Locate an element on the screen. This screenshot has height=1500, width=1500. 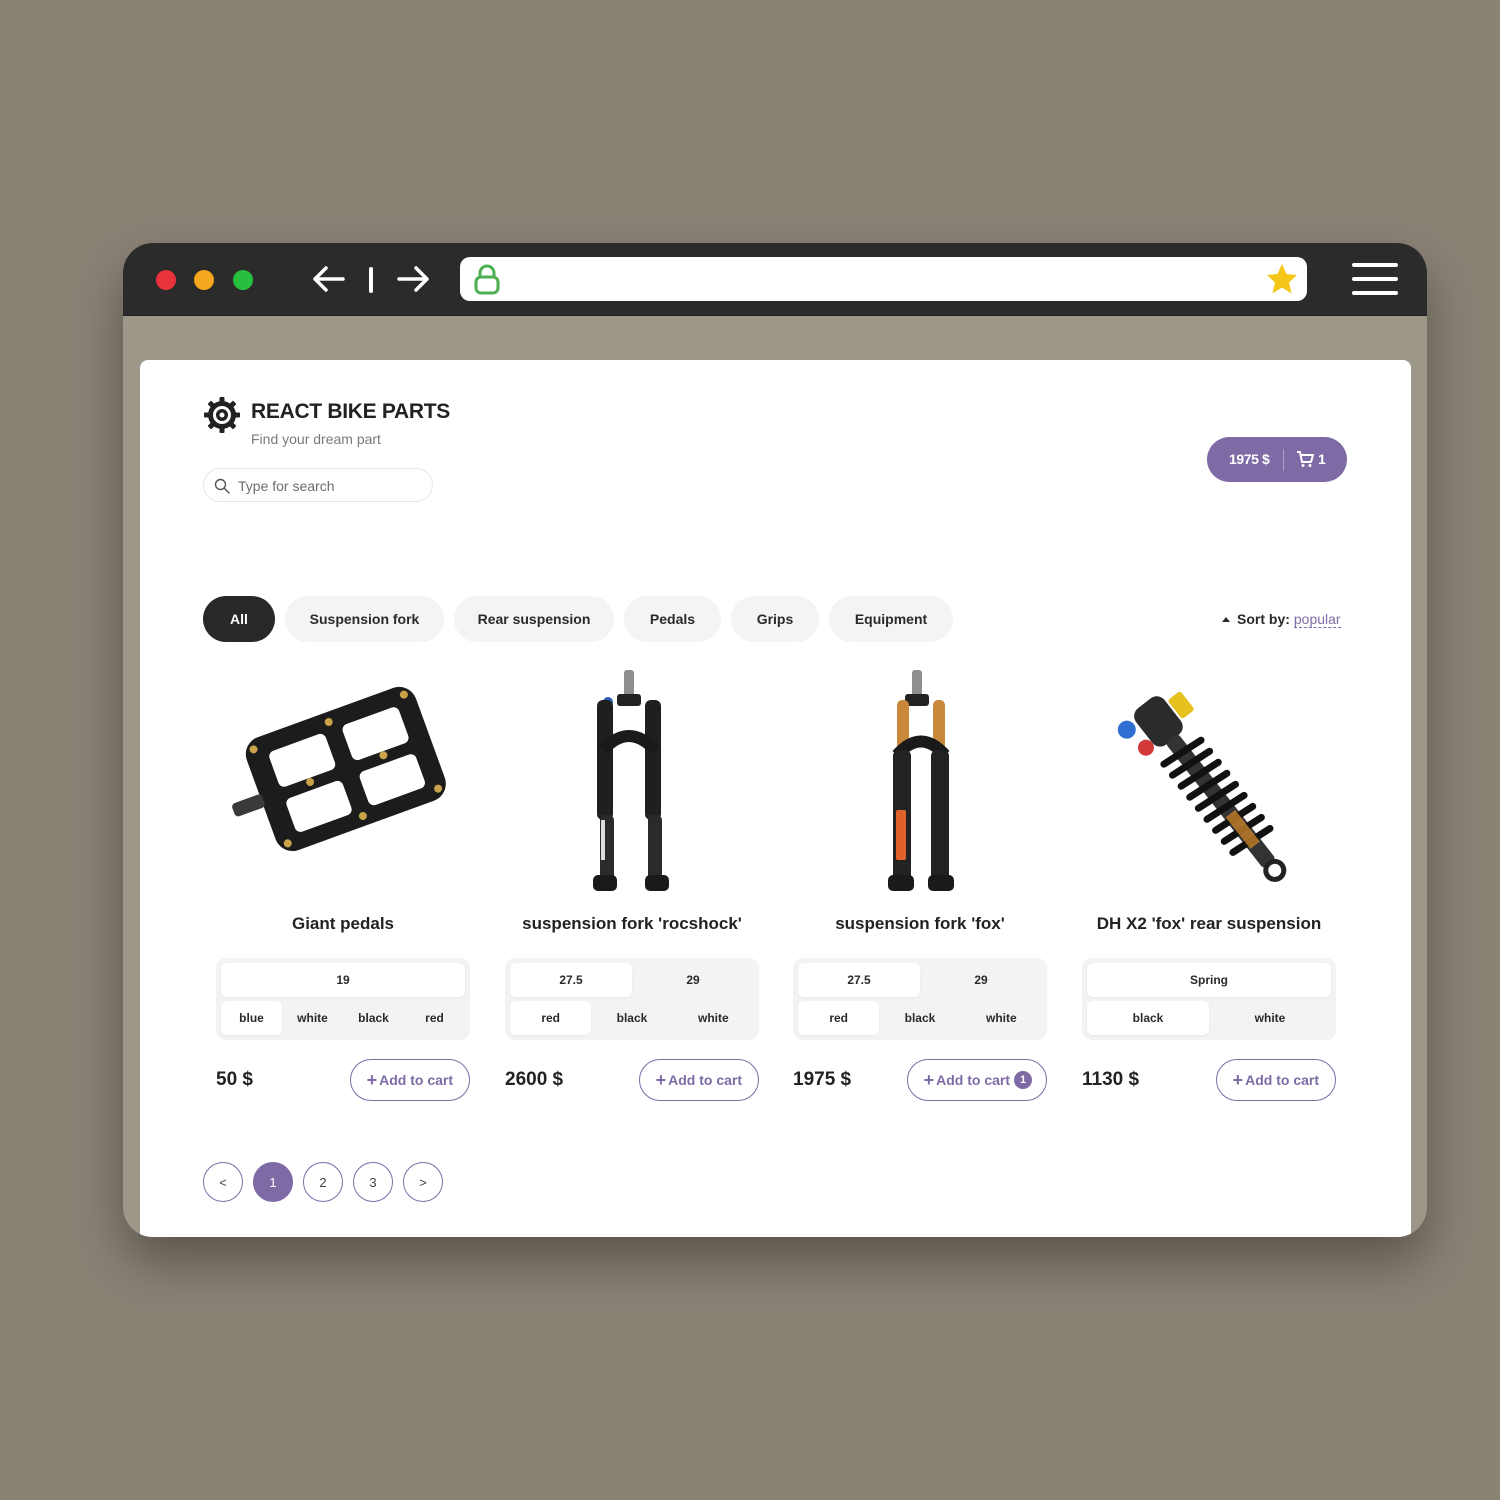
star-icon is located at coordinates (1282, 279).